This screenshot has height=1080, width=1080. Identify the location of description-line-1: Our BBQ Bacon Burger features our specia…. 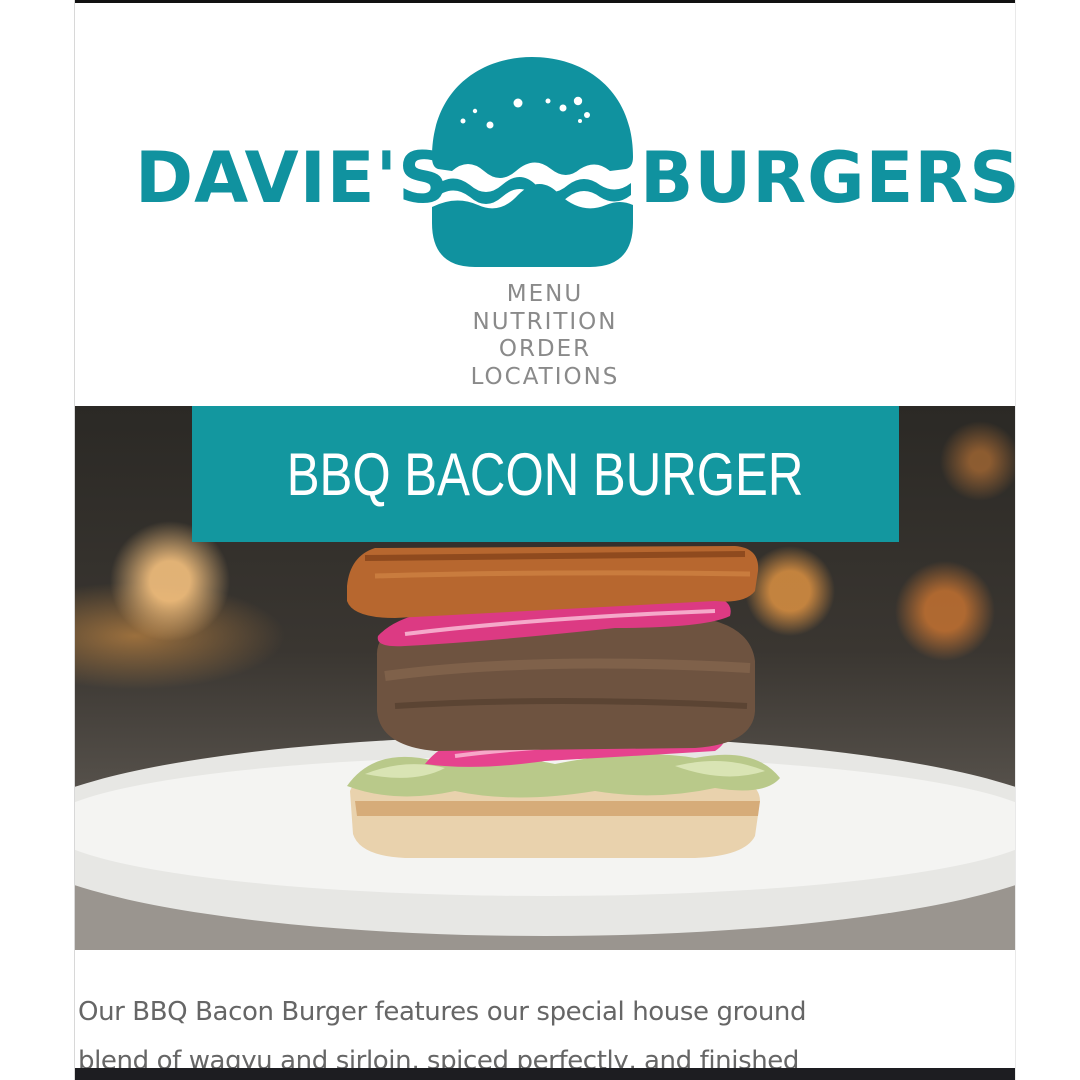
(442, 1012).